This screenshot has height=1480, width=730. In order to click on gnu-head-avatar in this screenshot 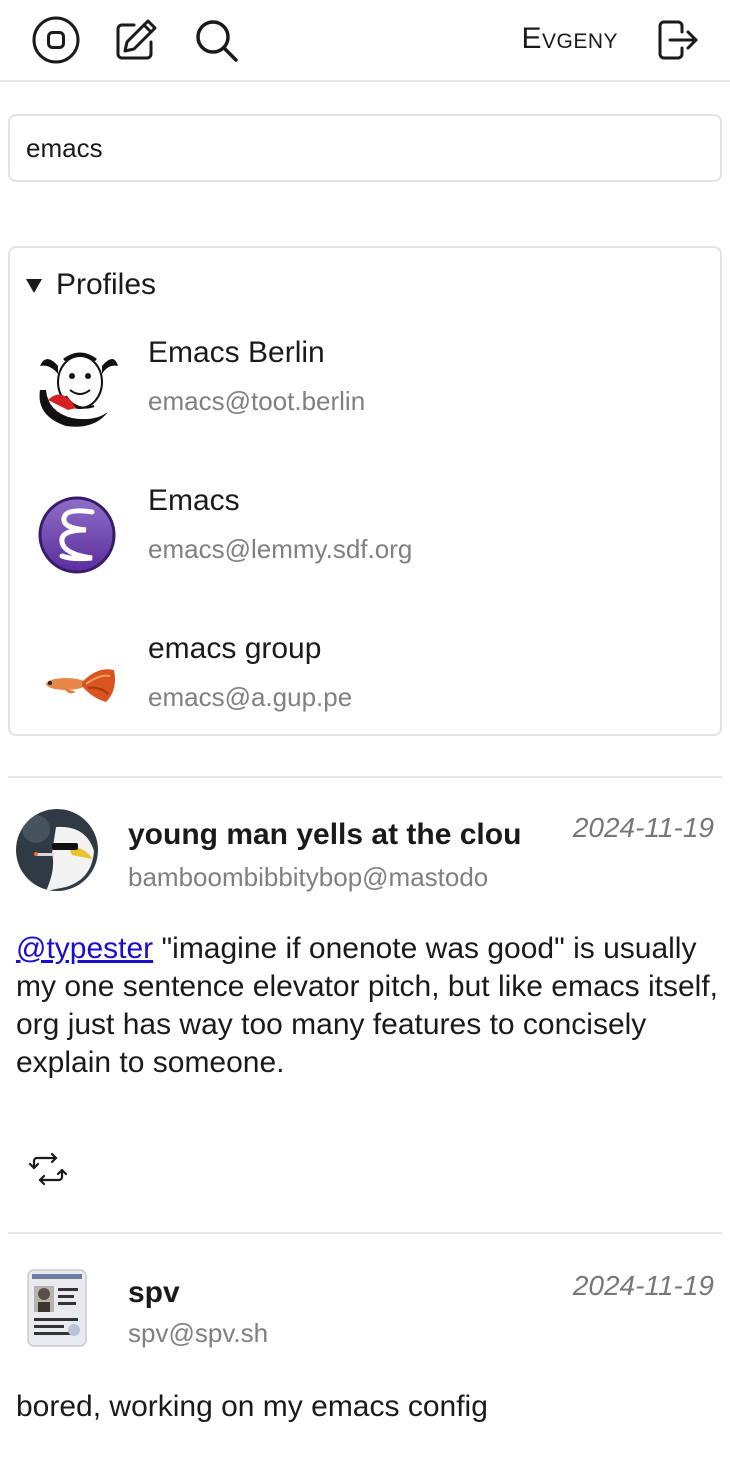, I will do `click(78, 389)`.